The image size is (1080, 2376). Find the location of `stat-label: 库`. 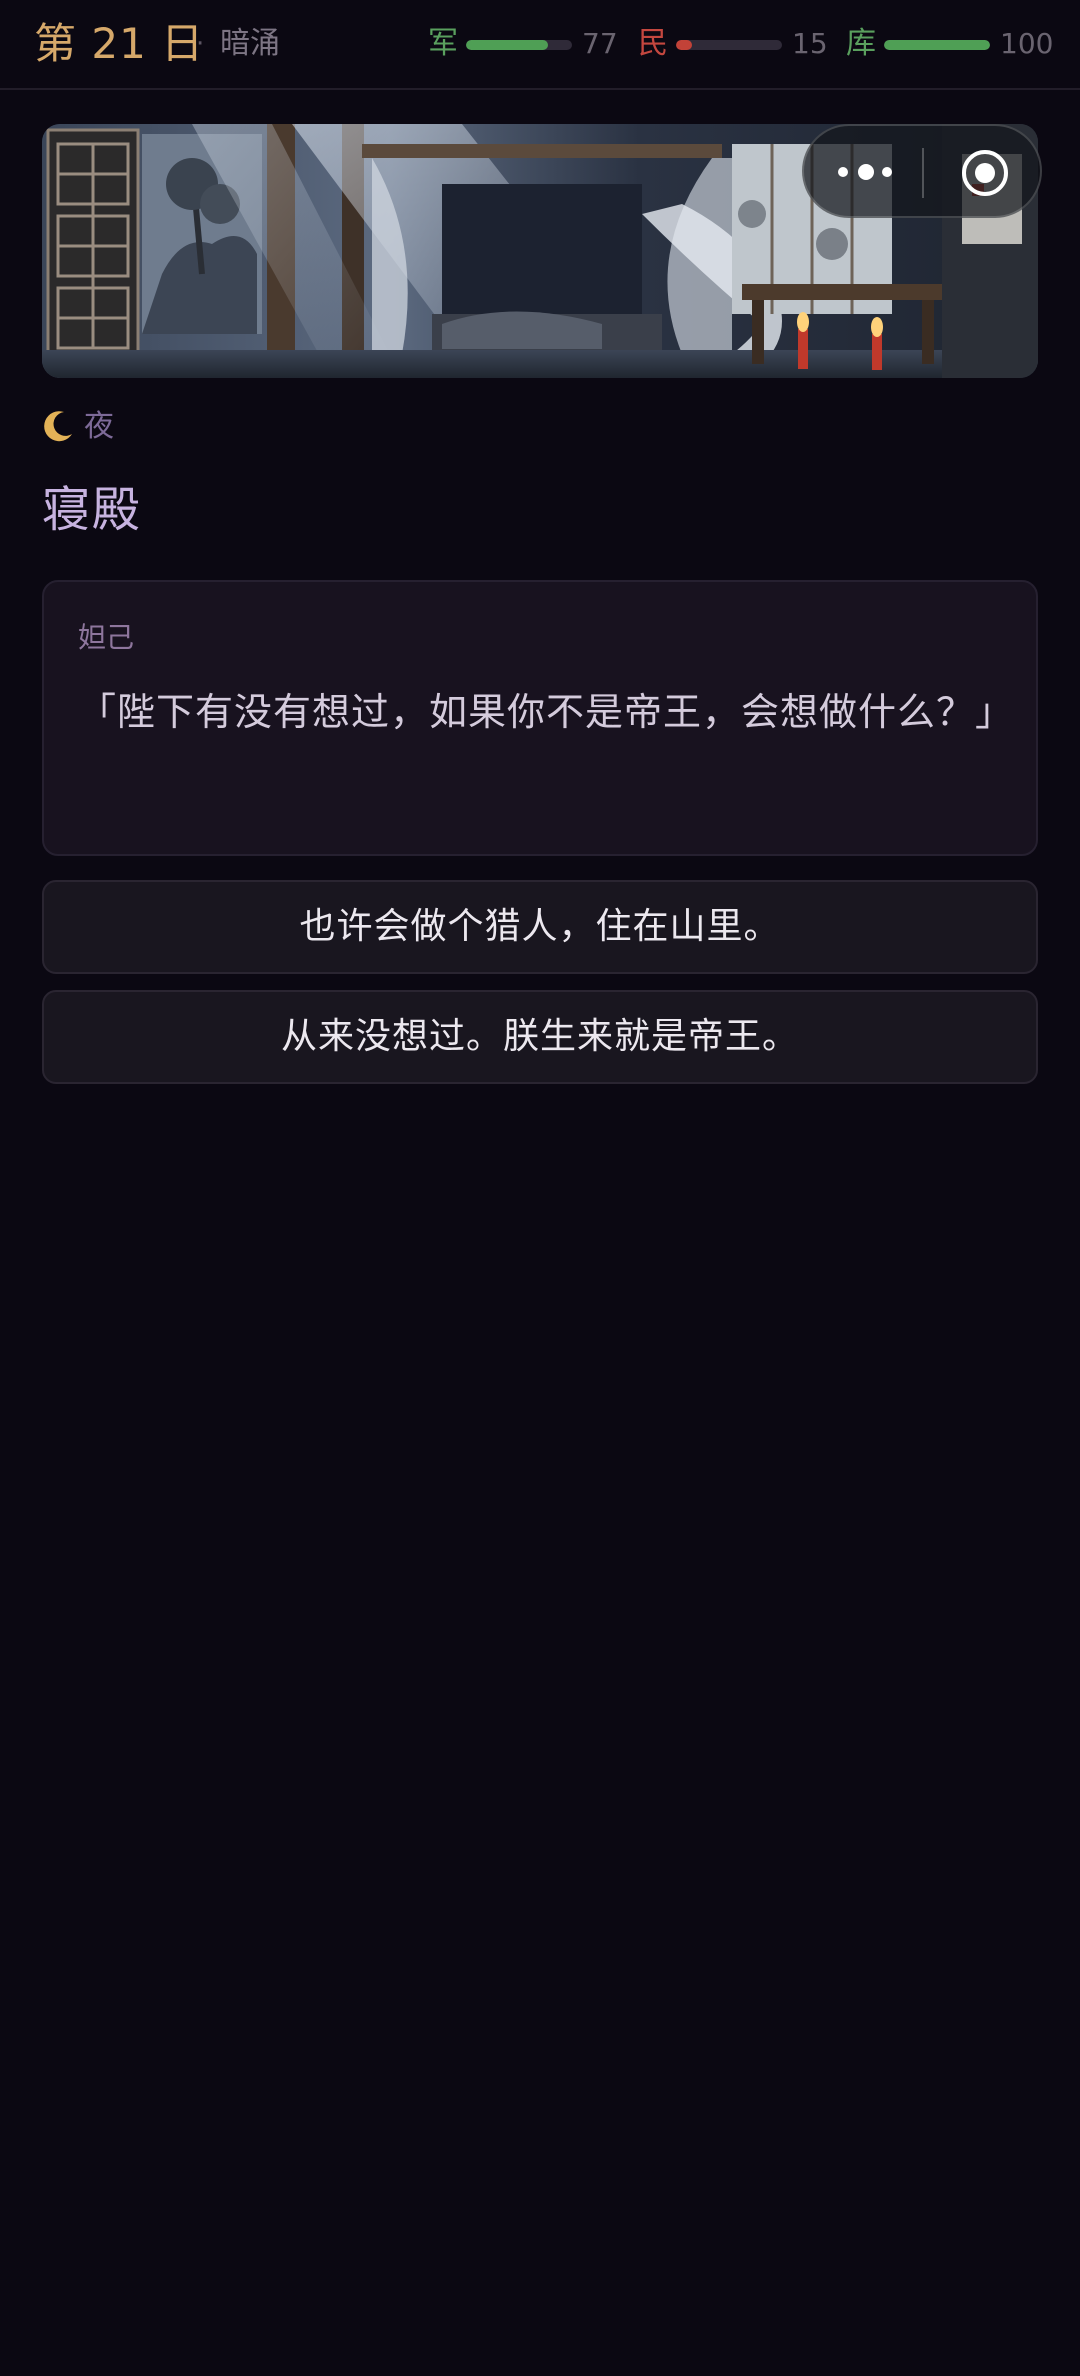

stat-label: 库 is located at coordinates (861, 43).